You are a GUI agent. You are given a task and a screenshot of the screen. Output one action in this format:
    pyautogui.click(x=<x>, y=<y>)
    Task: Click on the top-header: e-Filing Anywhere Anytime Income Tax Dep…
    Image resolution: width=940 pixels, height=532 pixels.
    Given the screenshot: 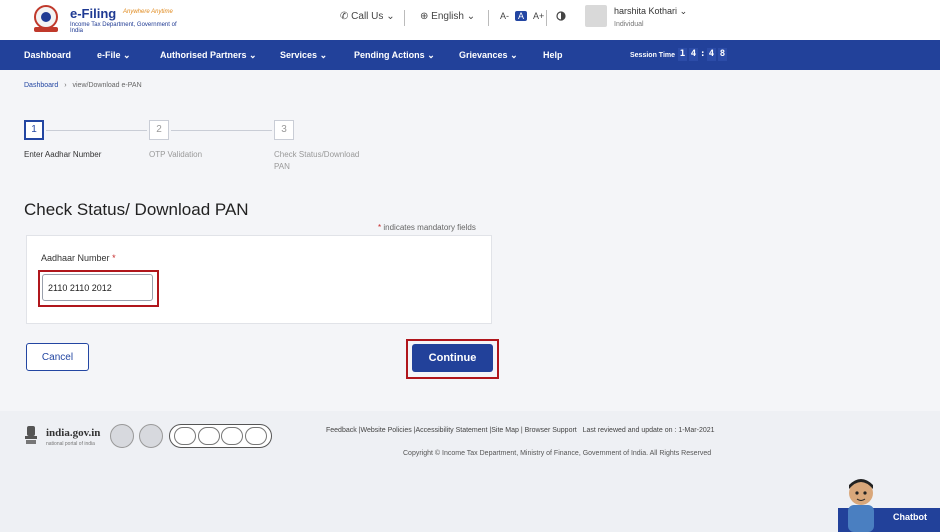 What is the action you would take?
    pyautogui.click(x=470, y=20)
    